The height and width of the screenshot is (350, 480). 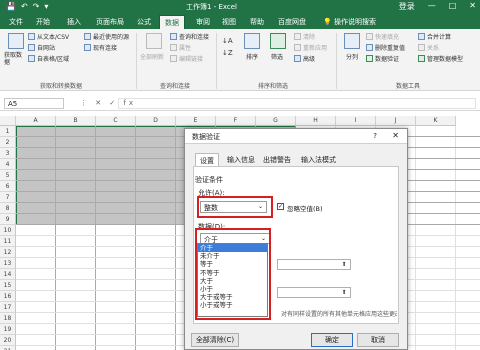 I want to click on queries-connections-label: 查询和连接, so click(x=194, y=37).